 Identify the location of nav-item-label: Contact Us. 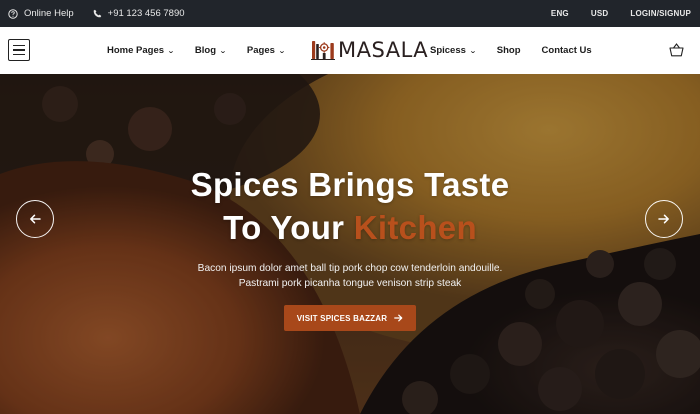
(566, 50).